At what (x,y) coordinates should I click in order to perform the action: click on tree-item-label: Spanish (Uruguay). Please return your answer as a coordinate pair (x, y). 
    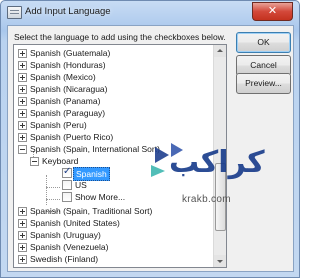
    Looking at the image, I should click on (65, 235).